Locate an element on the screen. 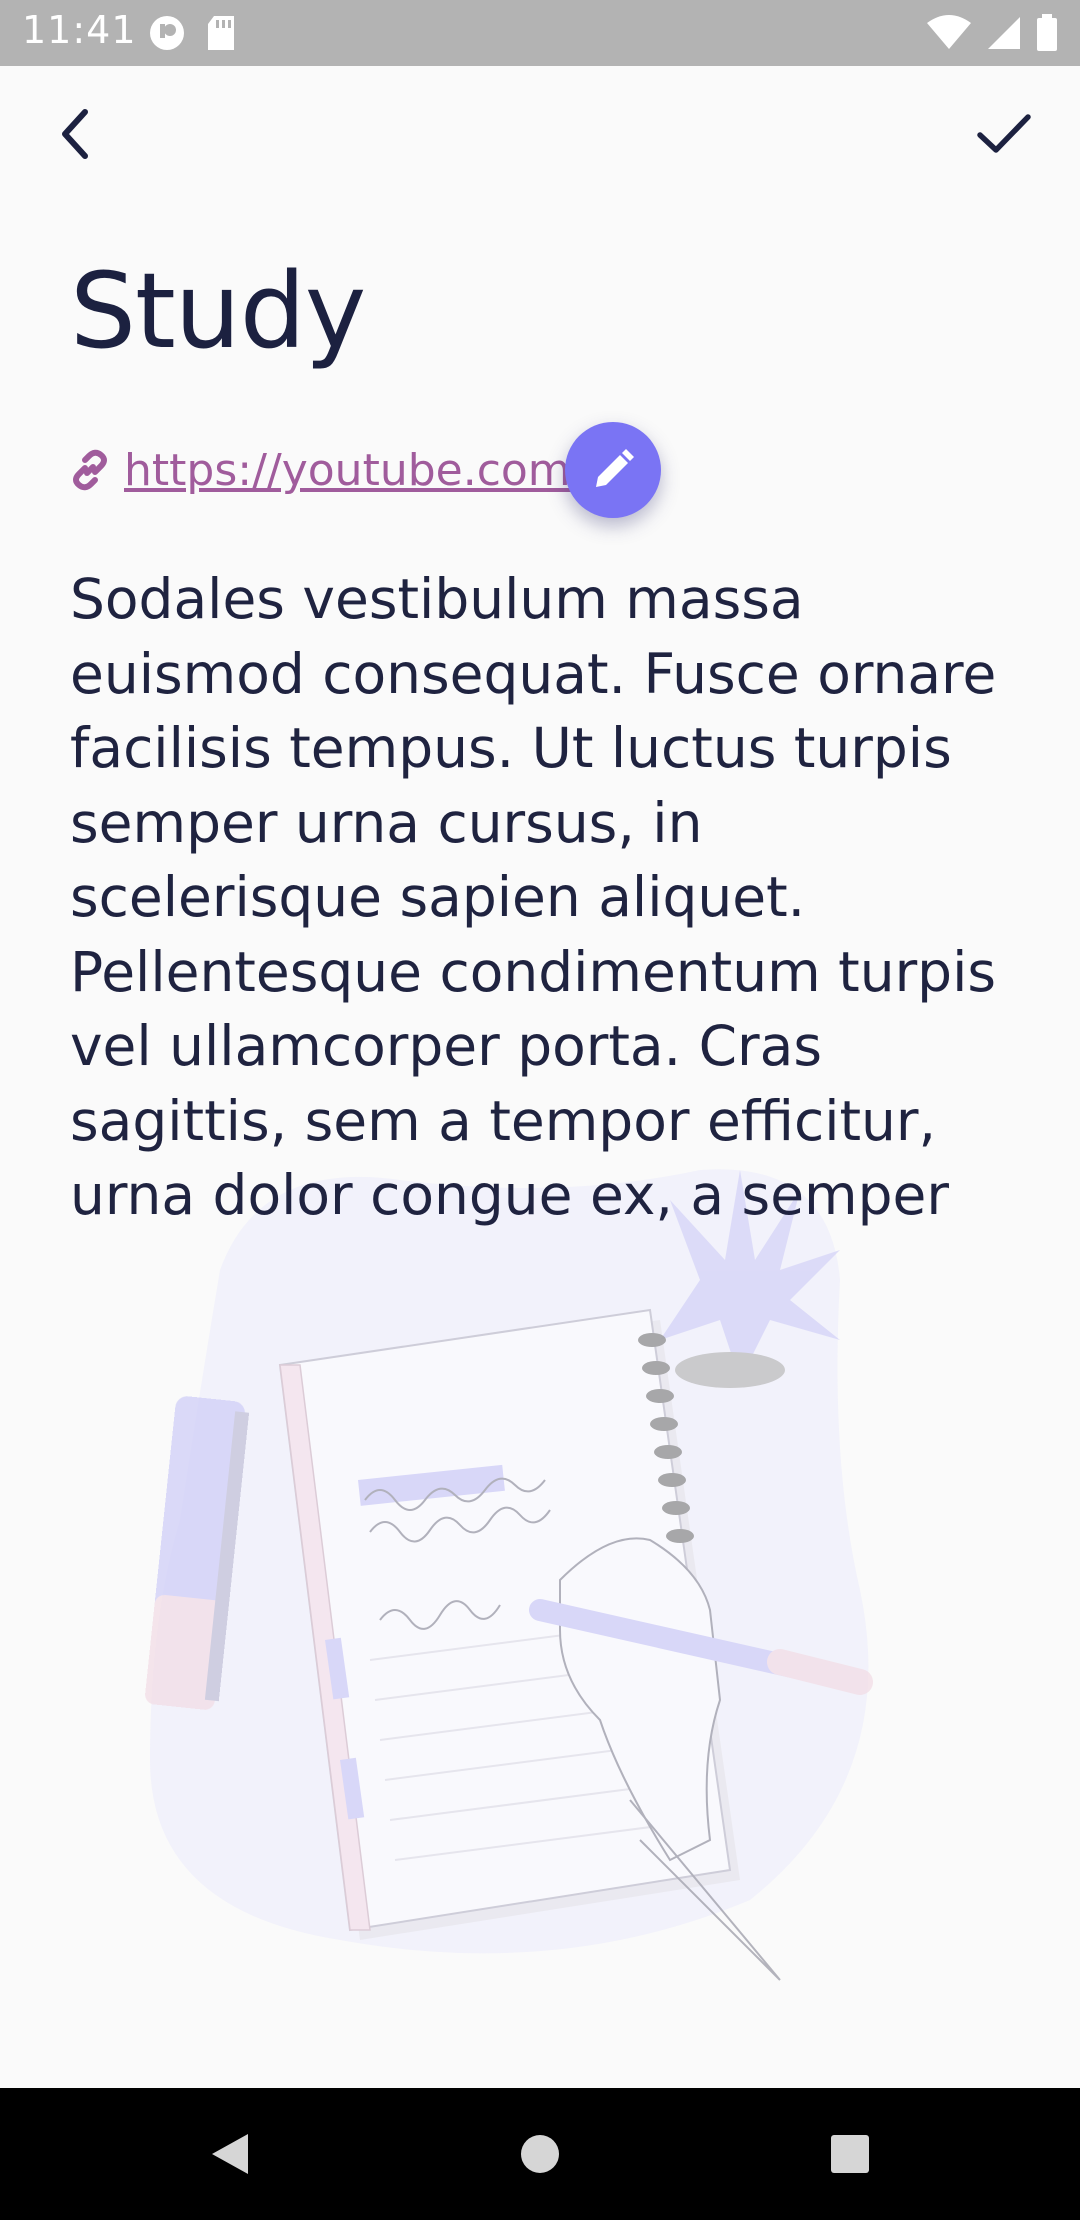 Image resolution: width=1080 pixels, height=2220 pixels. nav-recents-button is located at coordinates (850, 2154).